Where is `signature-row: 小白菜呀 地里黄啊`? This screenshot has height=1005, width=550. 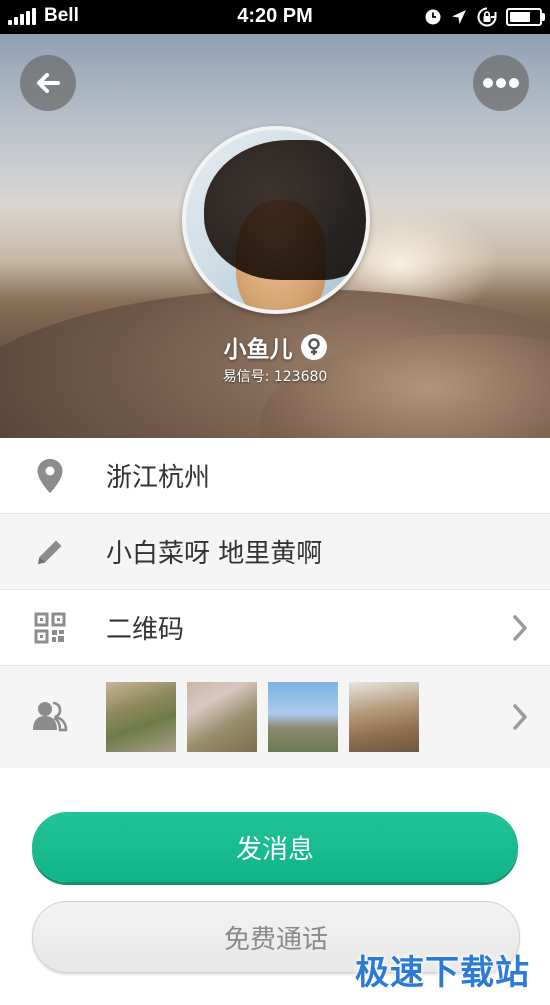 signature-row: 小白菜呀 地里黄啊 is located at coordinates (275, 552).